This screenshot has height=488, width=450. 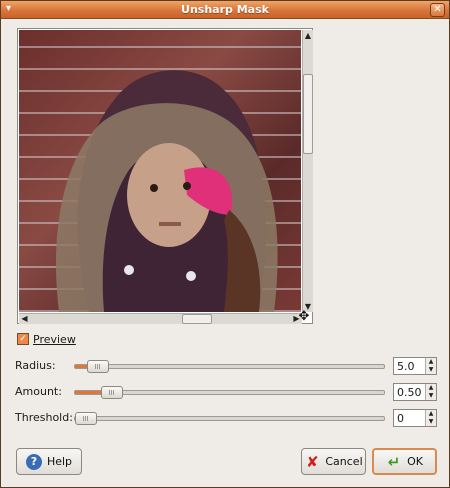 I want to click on ok-arrow-icon: ↵, so click(x=394, y=461).